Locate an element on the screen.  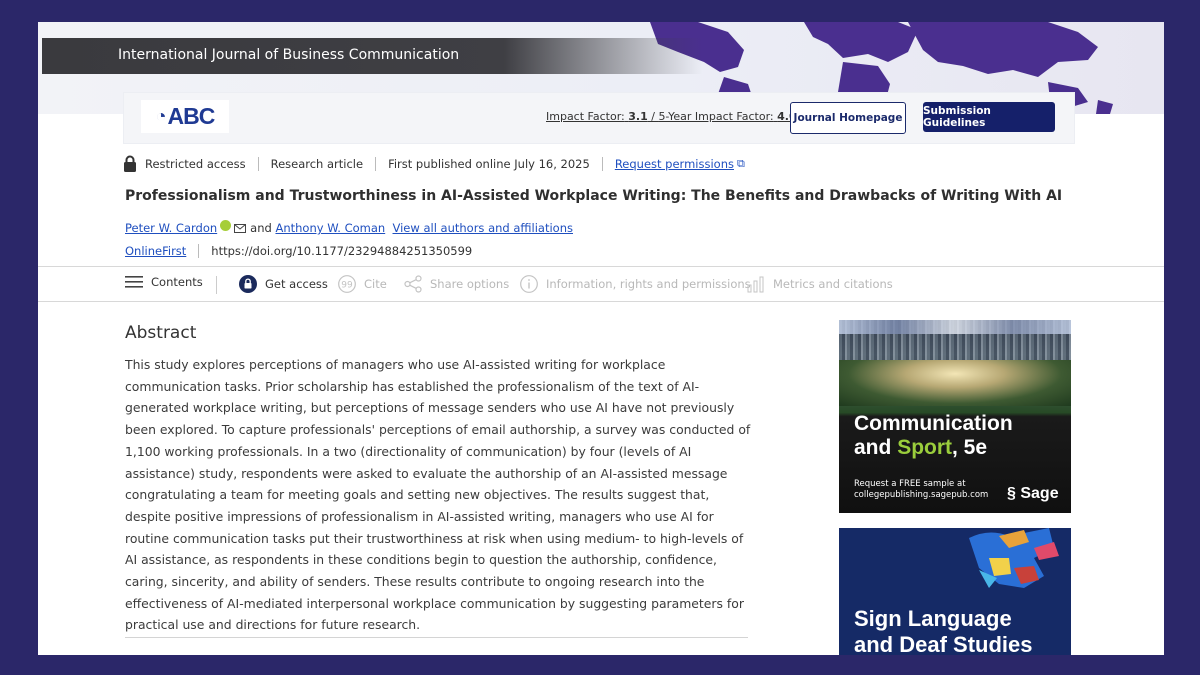
article-type: Research article is located at coordinates (317, 163).